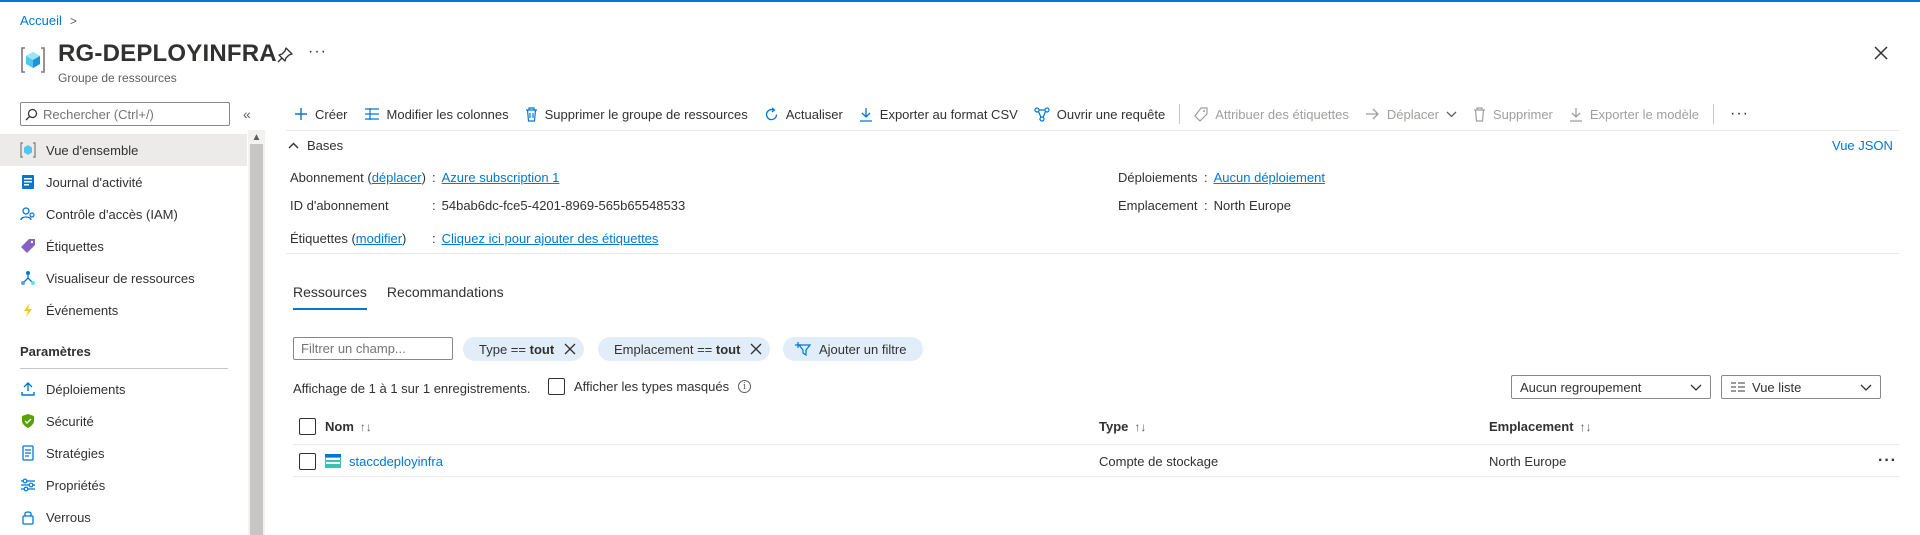  I want to click on sidebar-item-deployments: Déploiements, so click(123, 389).